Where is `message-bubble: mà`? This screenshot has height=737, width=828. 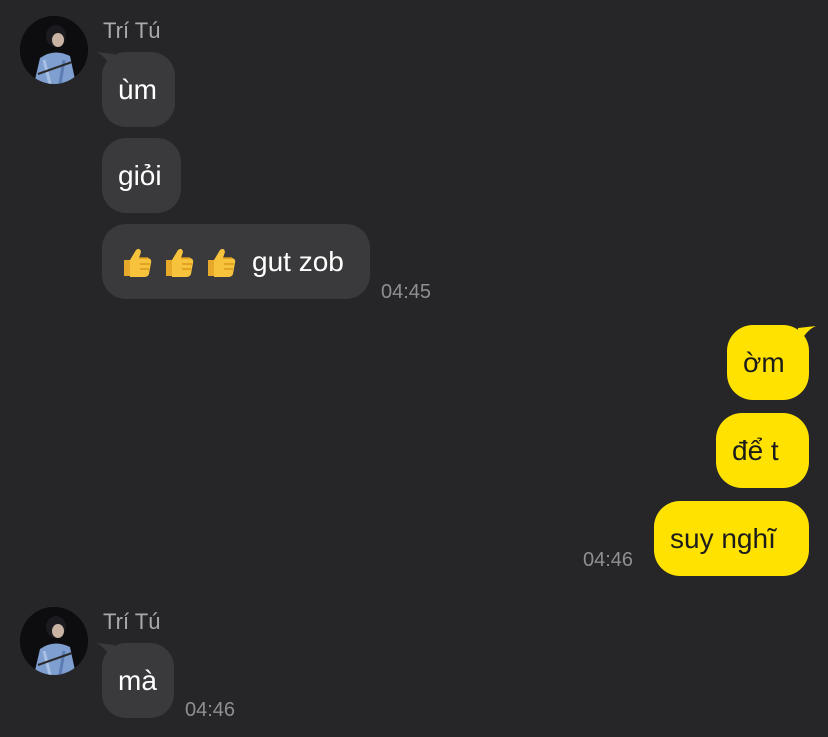 message-bubble: mà is located at coordinates (138, 680).